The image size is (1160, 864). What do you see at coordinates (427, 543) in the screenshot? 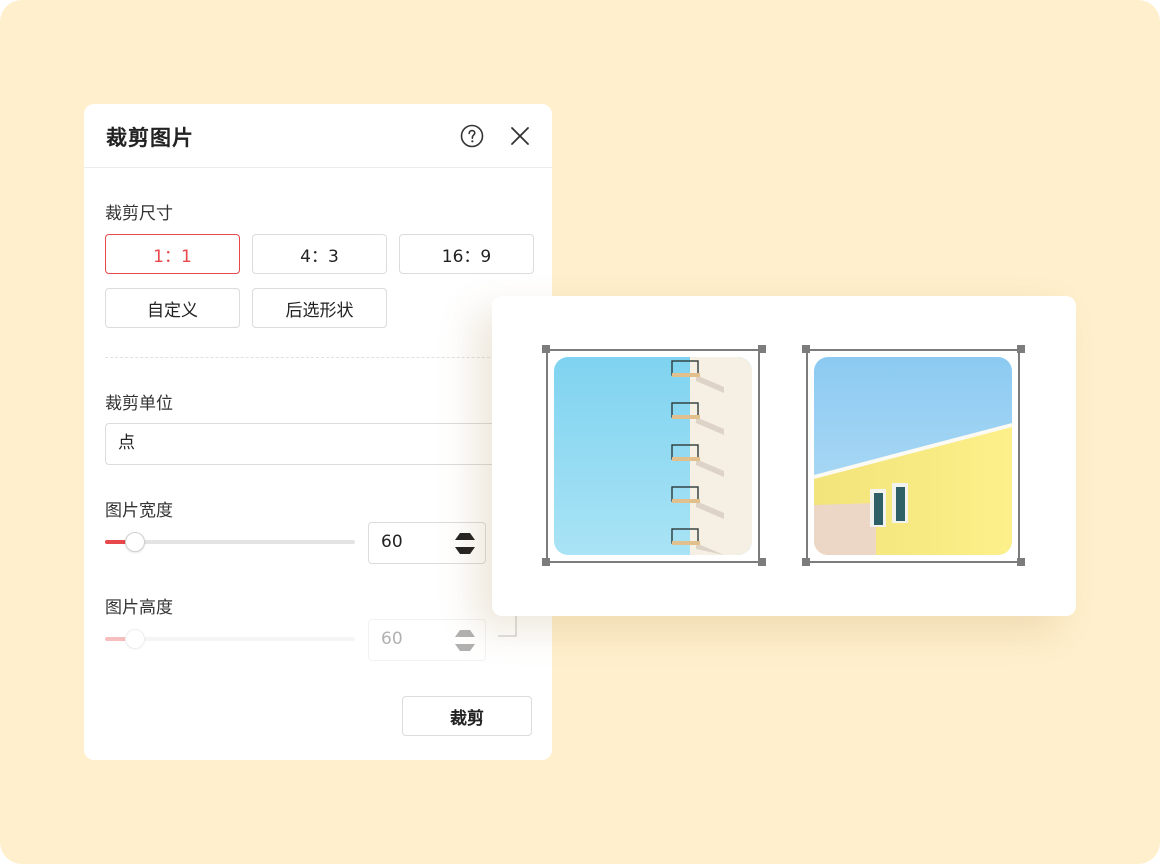
I see `image-width-input: 60` at bounding box center [427, 543].